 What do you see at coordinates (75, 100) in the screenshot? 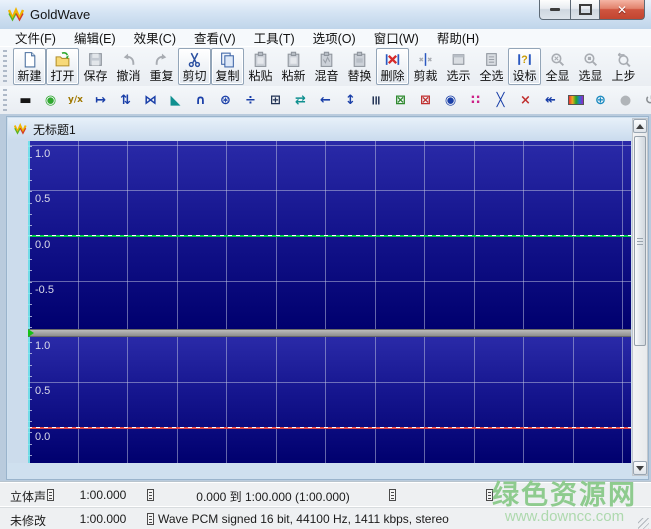
I see `expression-evaluator-button: y/x` at bounding box center [75, 100].